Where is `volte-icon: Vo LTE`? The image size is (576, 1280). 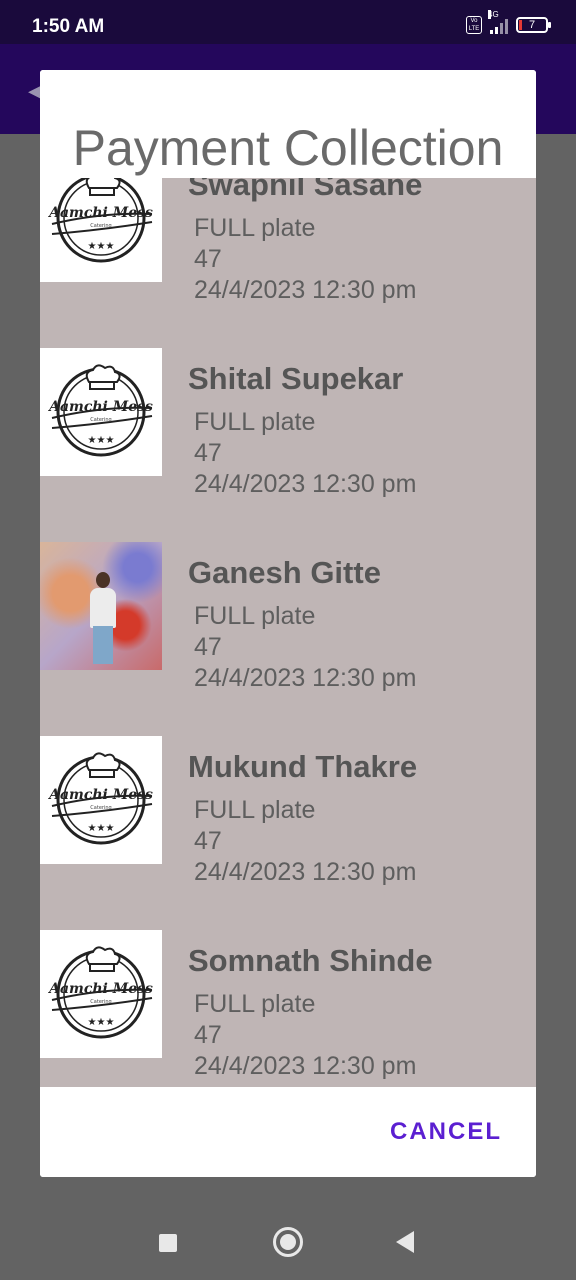
volte-icon: Vo LTE is located at coordinates (474, 25).